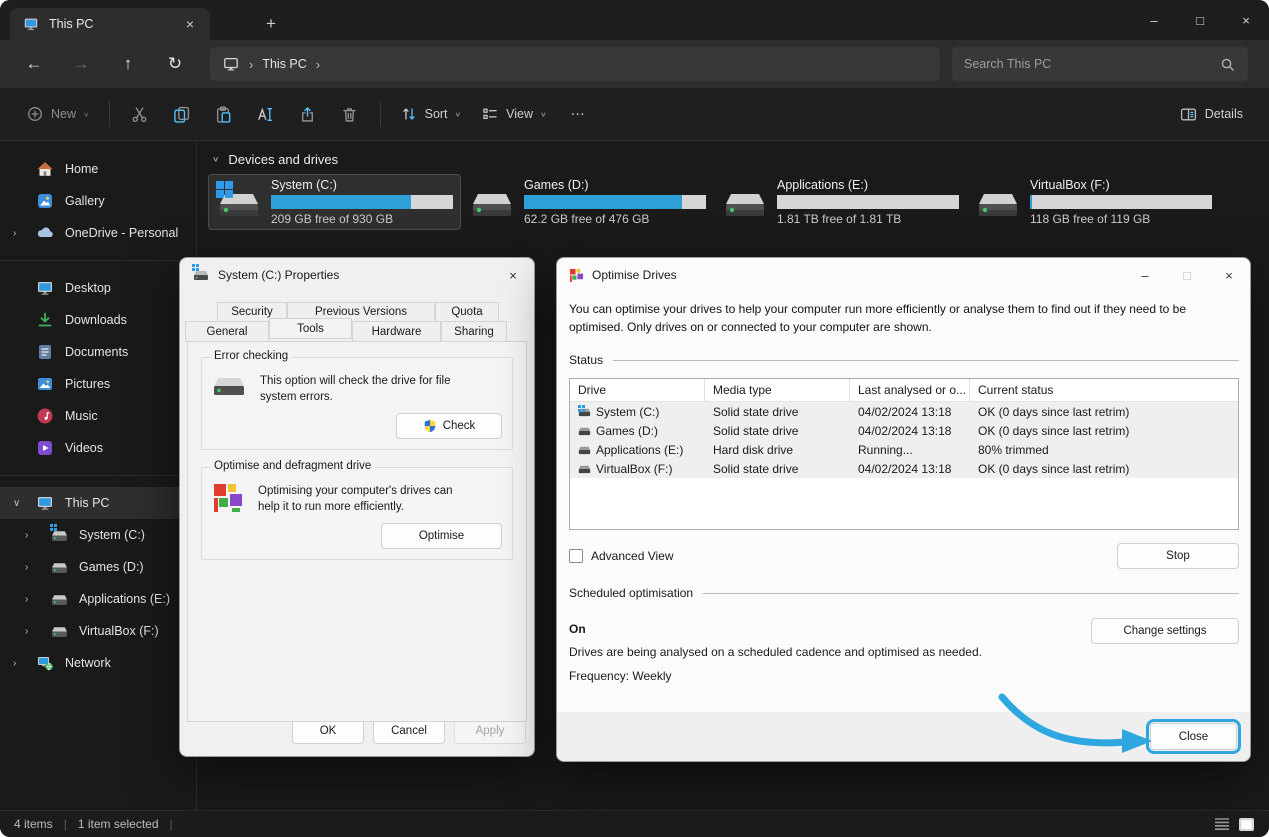  What do you see at coordinates (628, 411) in the screenshot?
I see `cell-drive: System (C:)` at bounding box center [628, 411].